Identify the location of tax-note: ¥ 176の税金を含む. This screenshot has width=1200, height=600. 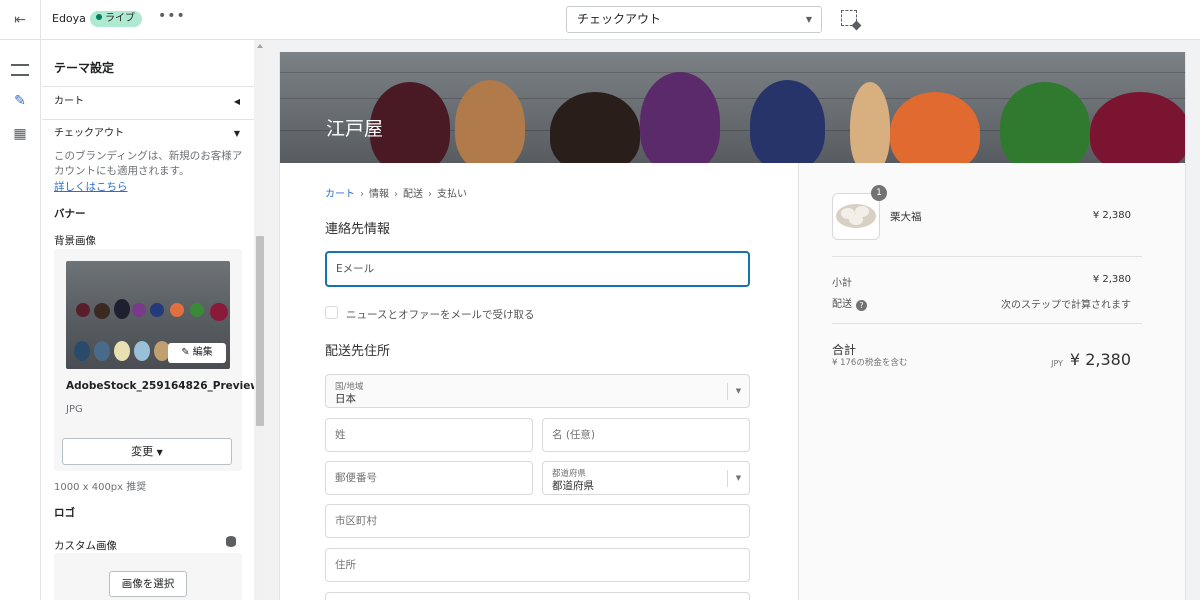
(870, 363).